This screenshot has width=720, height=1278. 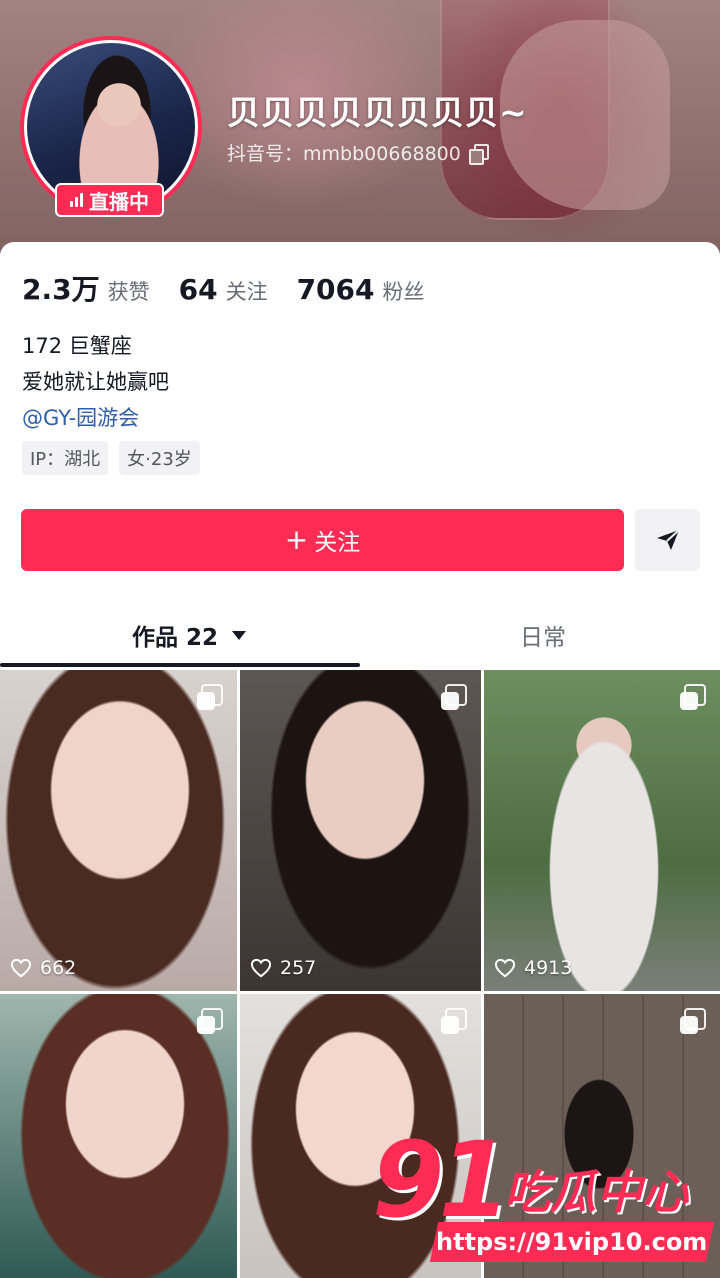 What do you see at coordinates (118, 830) in the screenshot?
I see `post-tile: 662` at bounding box center [118, 830].